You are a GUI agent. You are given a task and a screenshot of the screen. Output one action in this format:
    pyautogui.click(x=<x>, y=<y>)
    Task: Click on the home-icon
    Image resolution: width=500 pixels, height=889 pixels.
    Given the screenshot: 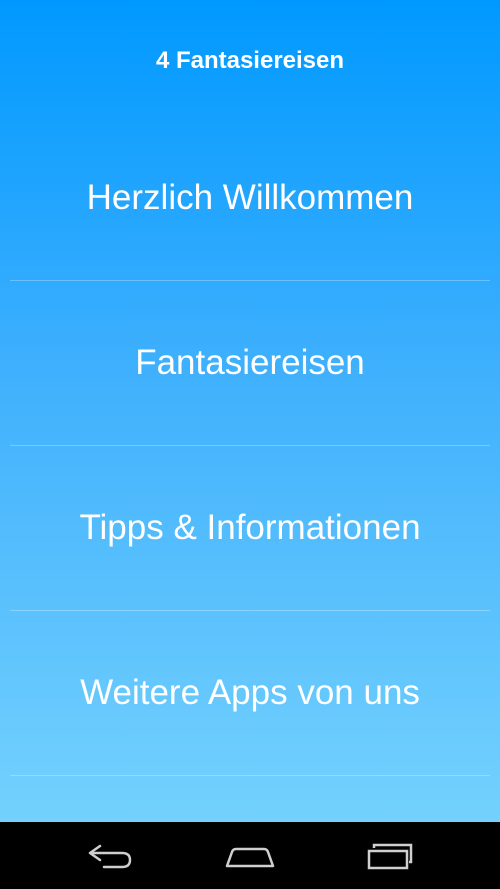 What is the action you would take?
    pyautogui.click(x=250, y=857)
    